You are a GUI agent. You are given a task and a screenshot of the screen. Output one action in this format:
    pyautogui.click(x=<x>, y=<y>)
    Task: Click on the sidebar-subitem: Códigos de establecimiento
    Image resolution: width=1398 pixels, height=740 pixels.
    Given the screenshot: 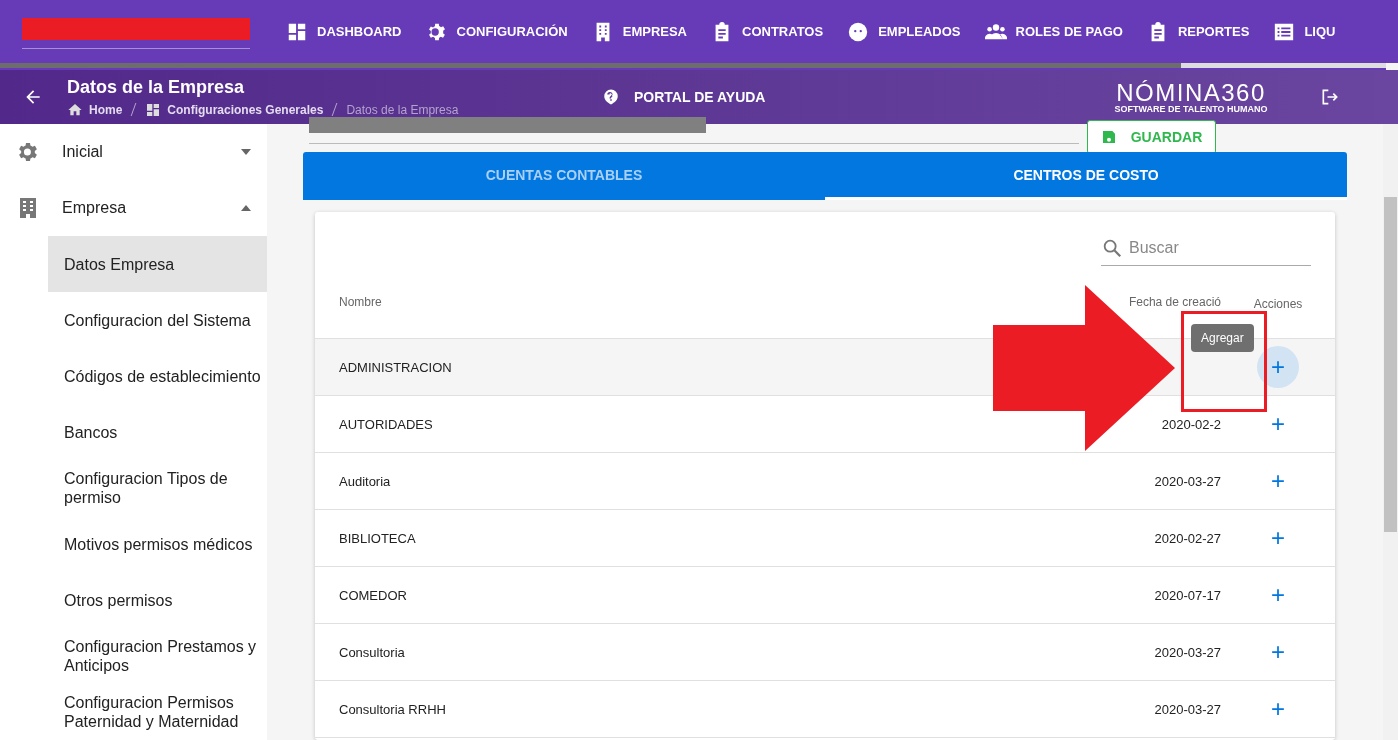 What is the action you would take?
    pyautogui.click(x=157, y=376)
    